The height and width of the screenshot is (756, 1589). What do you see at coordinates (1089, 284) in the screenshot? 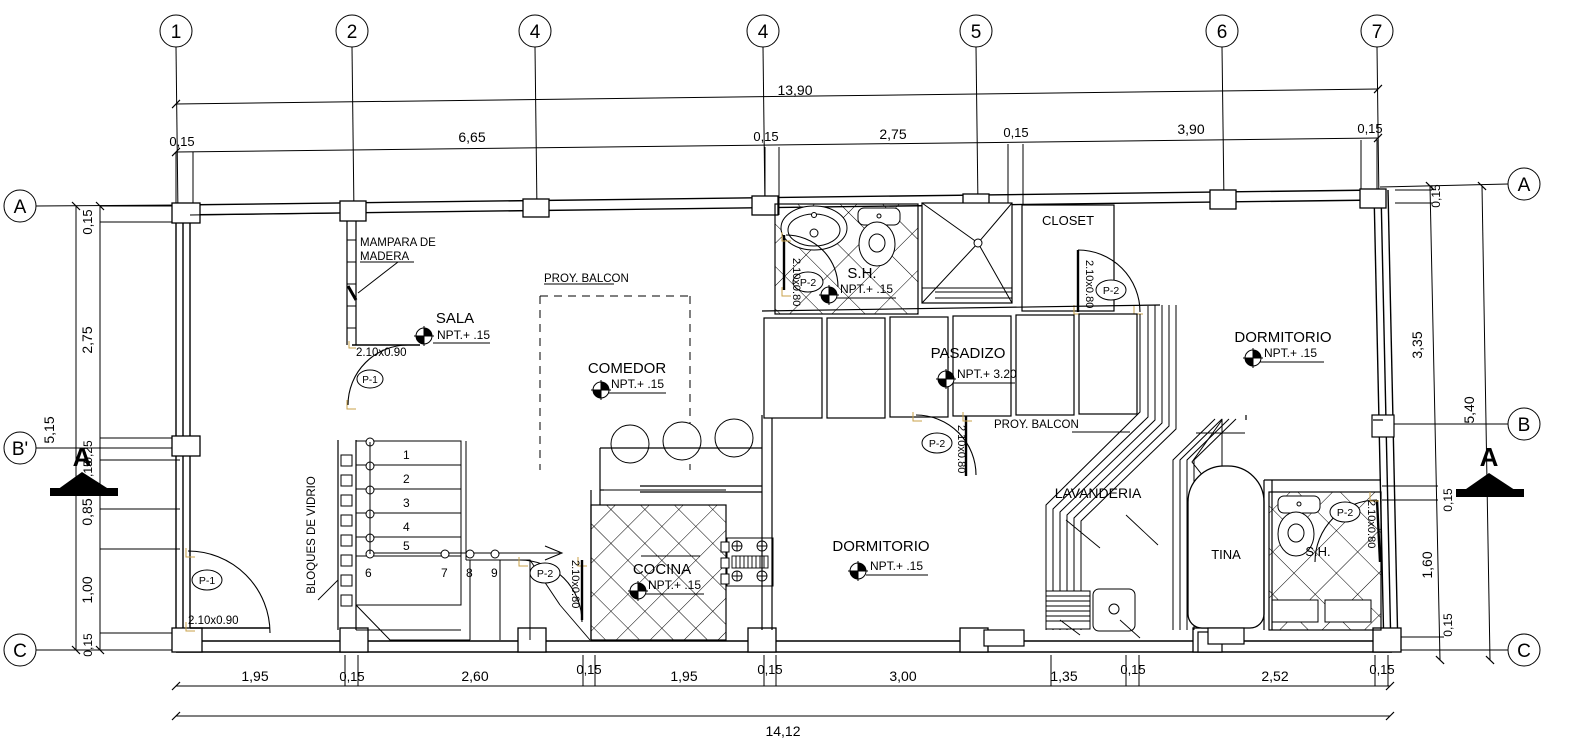
I see `door-size-p2-bedroom-right: 2.10x0.80` at bounding box center [1089, 284].